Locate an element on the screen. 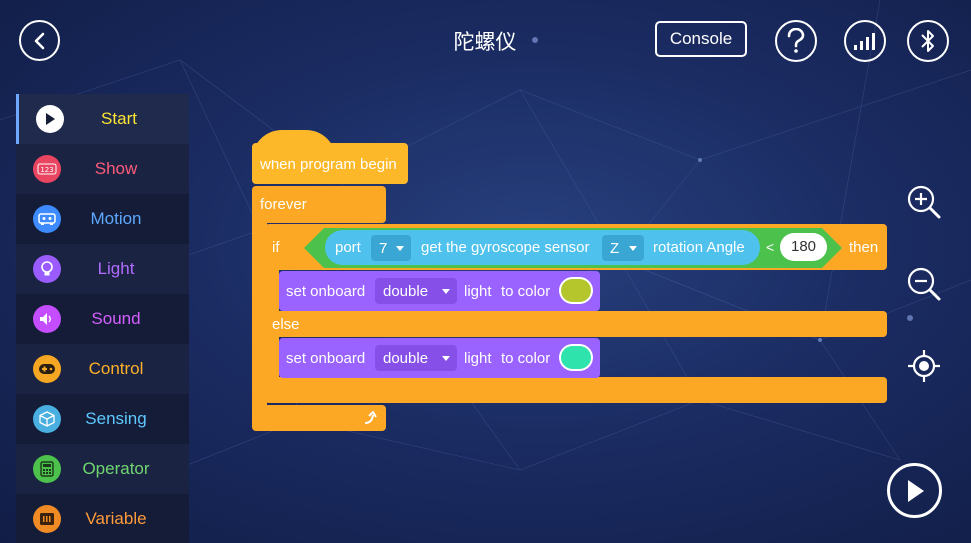 This screenshot has width=971, height=543. sidebar-item-operator: Operator is located at coordinates (102, 469).